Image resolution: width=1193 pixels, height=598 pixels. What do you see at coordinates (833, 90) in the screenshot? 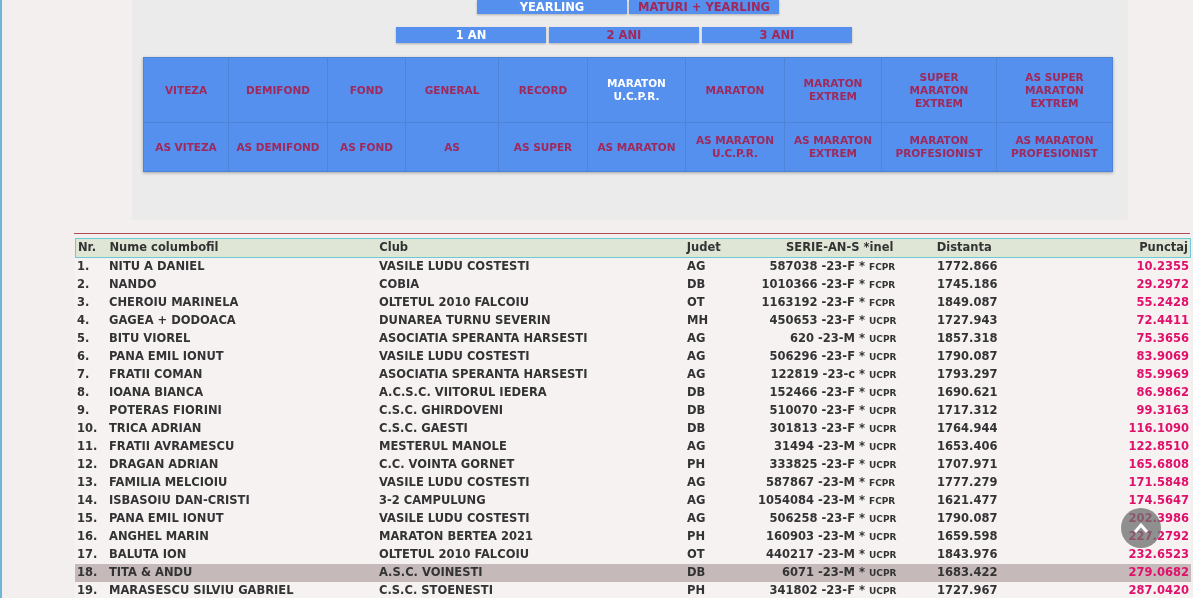
I see `category-button: MARATON EXTREM` at bounding box center [833, 90].